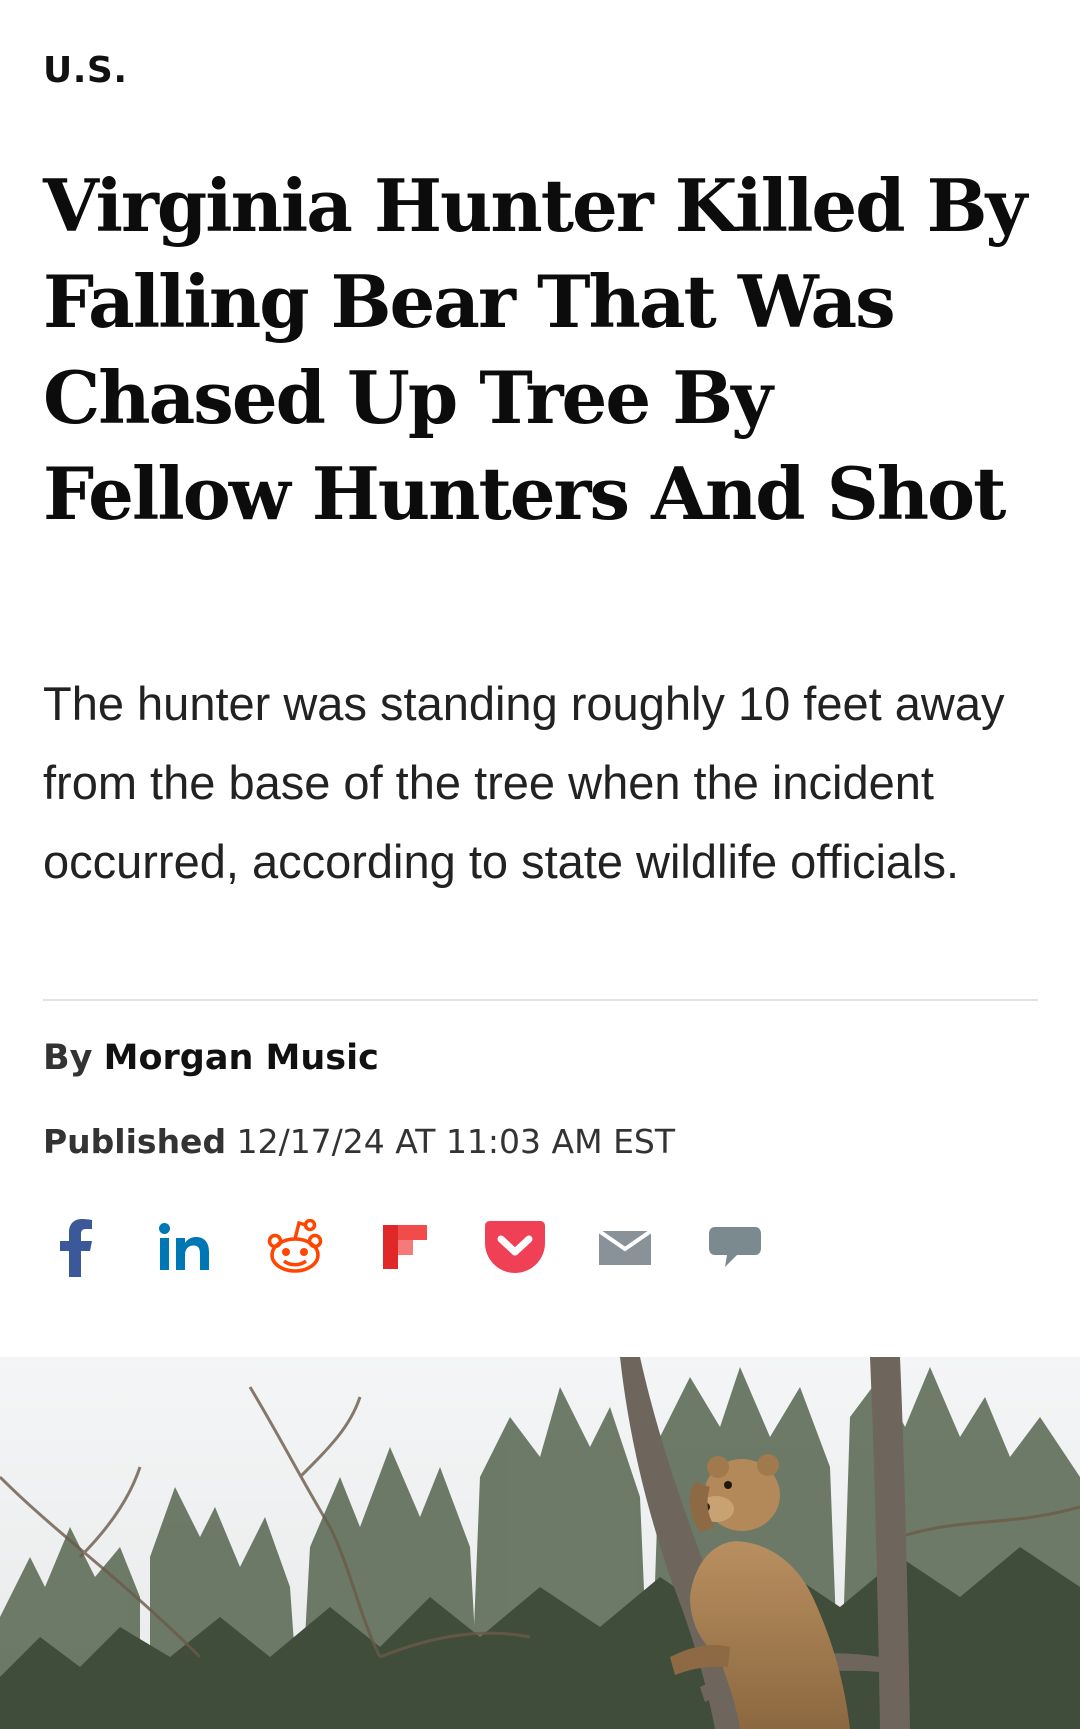  What do you see at coordinates (68, 1058) in the screenshot?
I see `byline-prefix: By` at bounding box center [68, 1058].